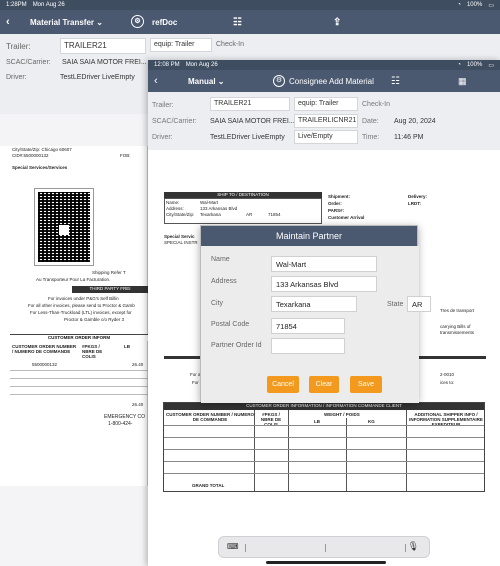  What do you see at coordinates (125, 417) in the screenshot?
I see `emergency-text: EMERGENCY CO` at bounding box center [125, 417].